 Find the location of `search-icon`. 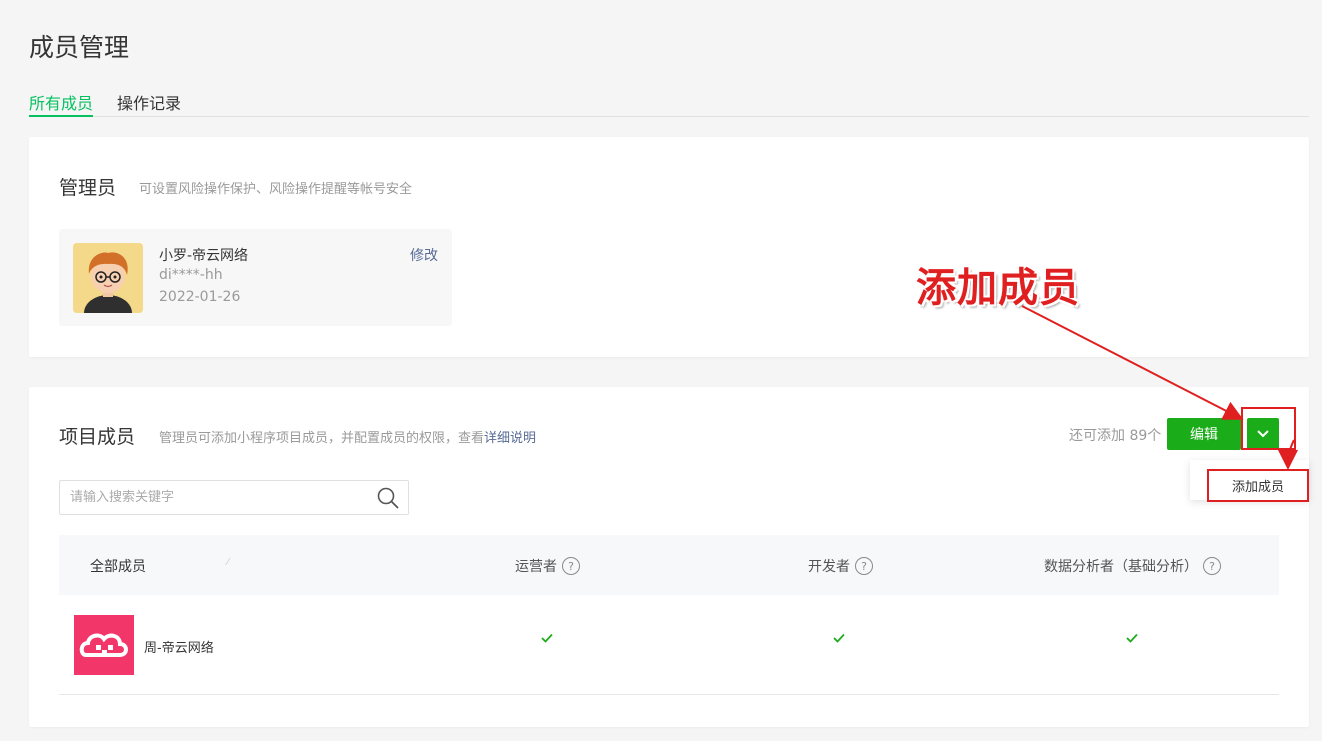

search-icon is located at coordinates (388, 498).